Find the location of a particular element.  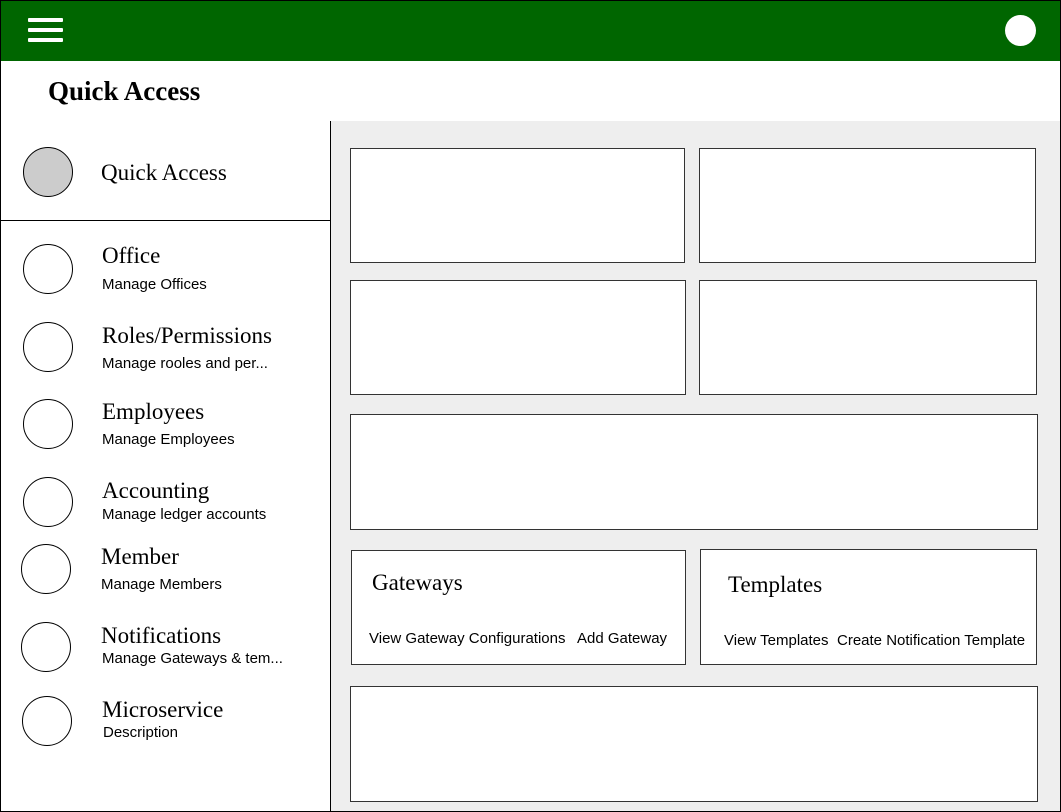

sidebar-item-label: Quick Access is located at coordinates (164, 172).